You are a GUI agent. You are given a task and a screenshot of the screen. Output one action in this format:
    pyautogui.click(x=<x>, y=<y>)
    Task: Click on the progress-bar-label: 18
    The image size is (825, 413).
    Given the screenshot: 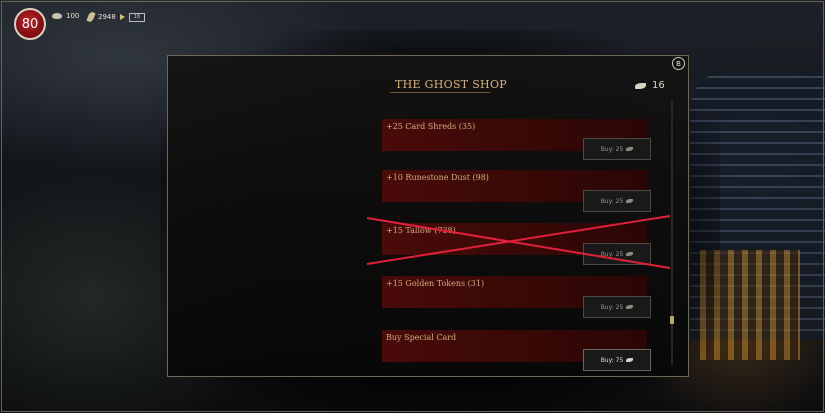 What is the action you would take?
    pyautogui.click(x=137, y=17)
    